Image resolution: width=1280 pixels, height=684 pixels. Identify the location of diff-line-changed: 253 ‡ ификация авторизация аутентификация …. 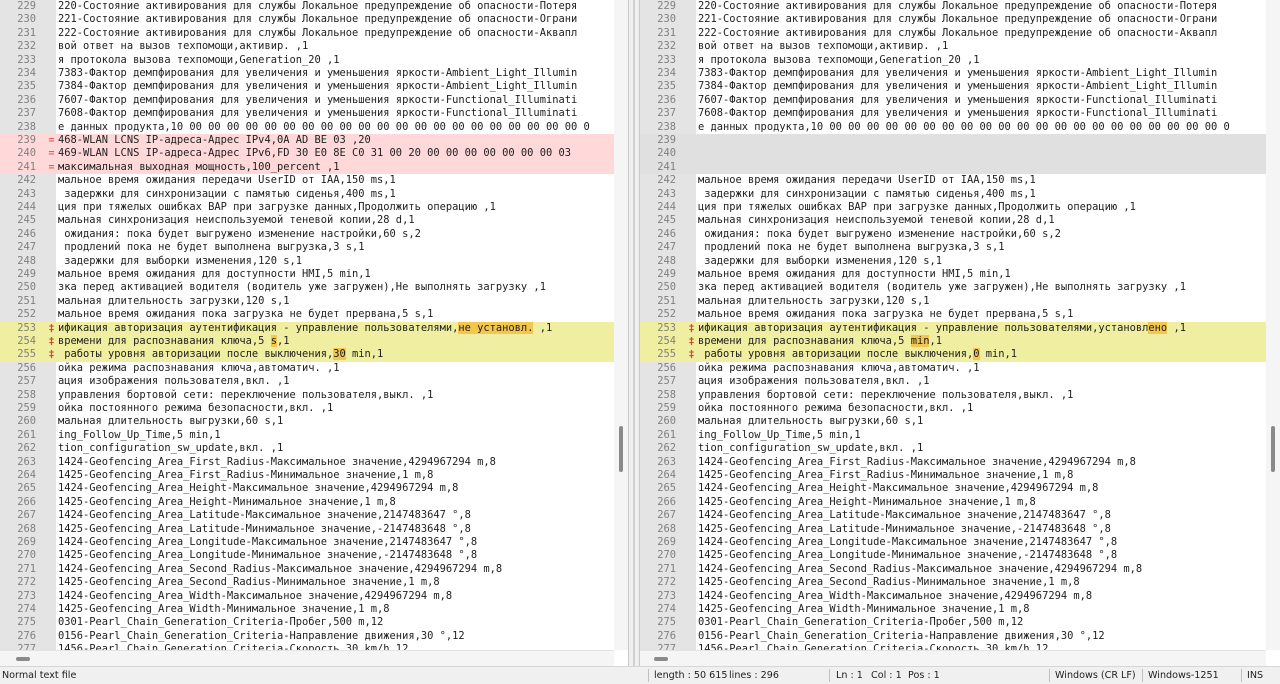
(307, 328).